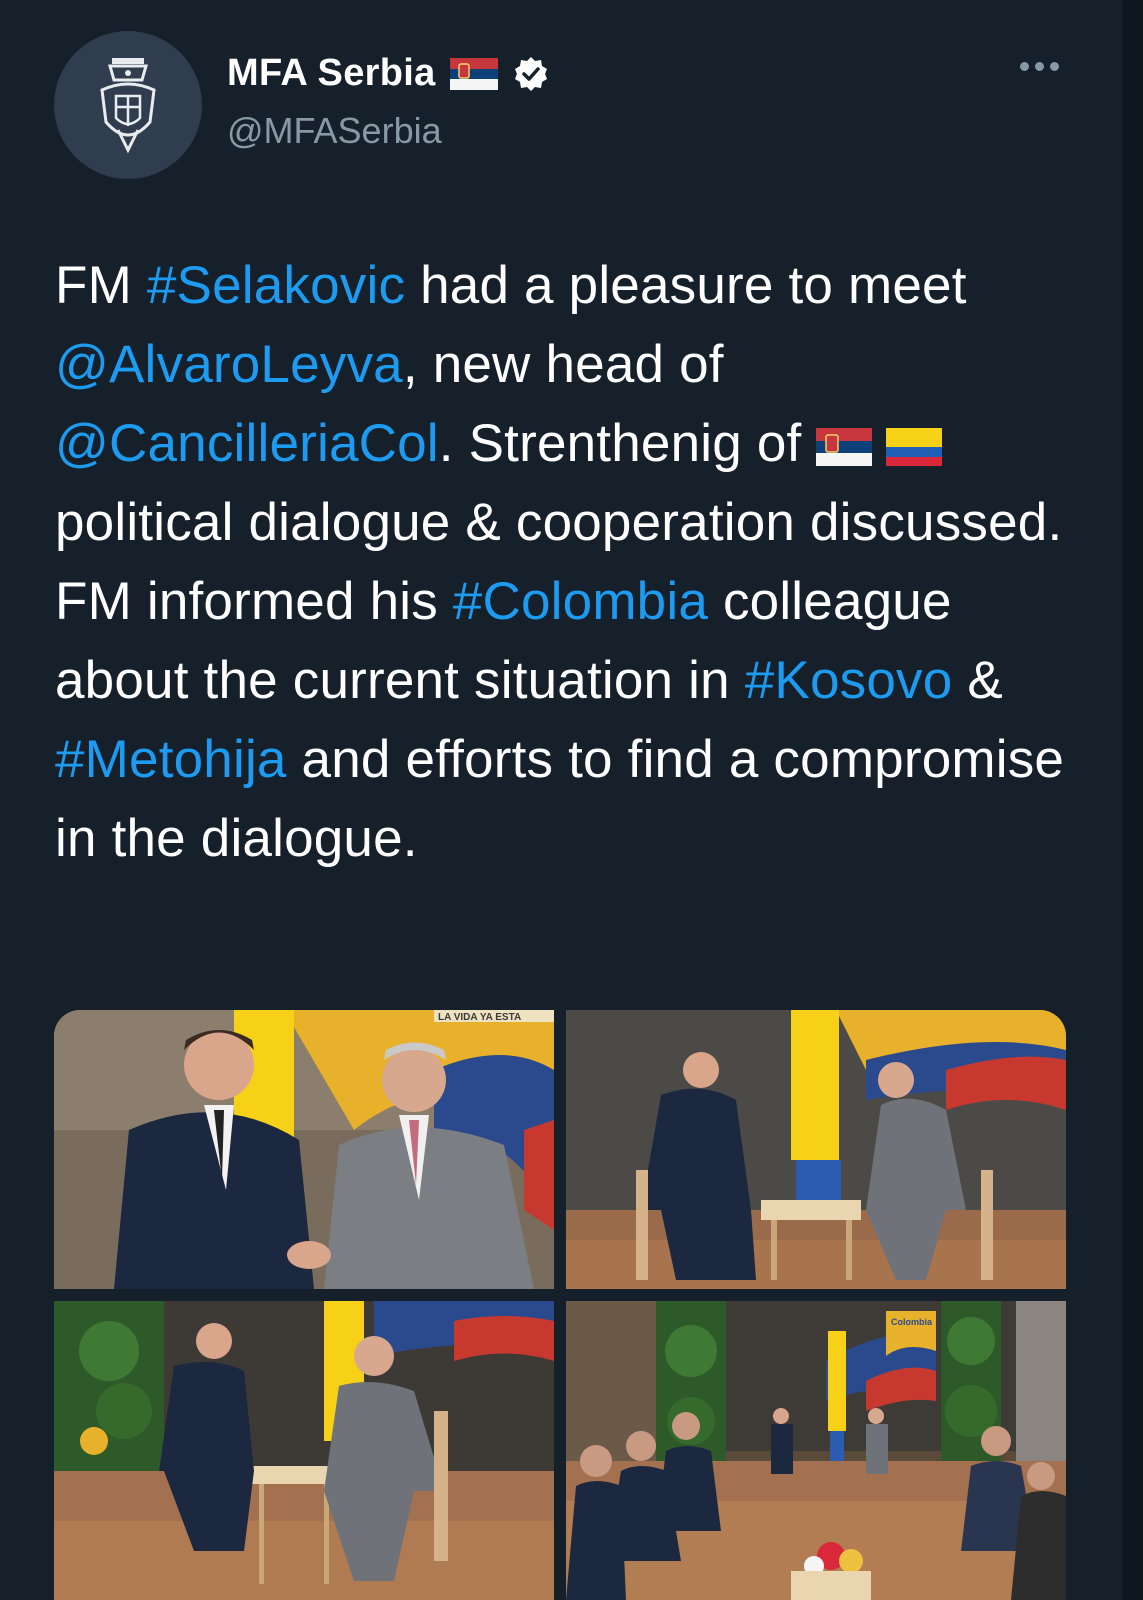 The width and height of the screenshot is (1143, 1600). What do you see at coordinates (276, 285) in the screenshot?
I see `hashtag-selakovic: #Selakovic` at bounding box center [276, 285].